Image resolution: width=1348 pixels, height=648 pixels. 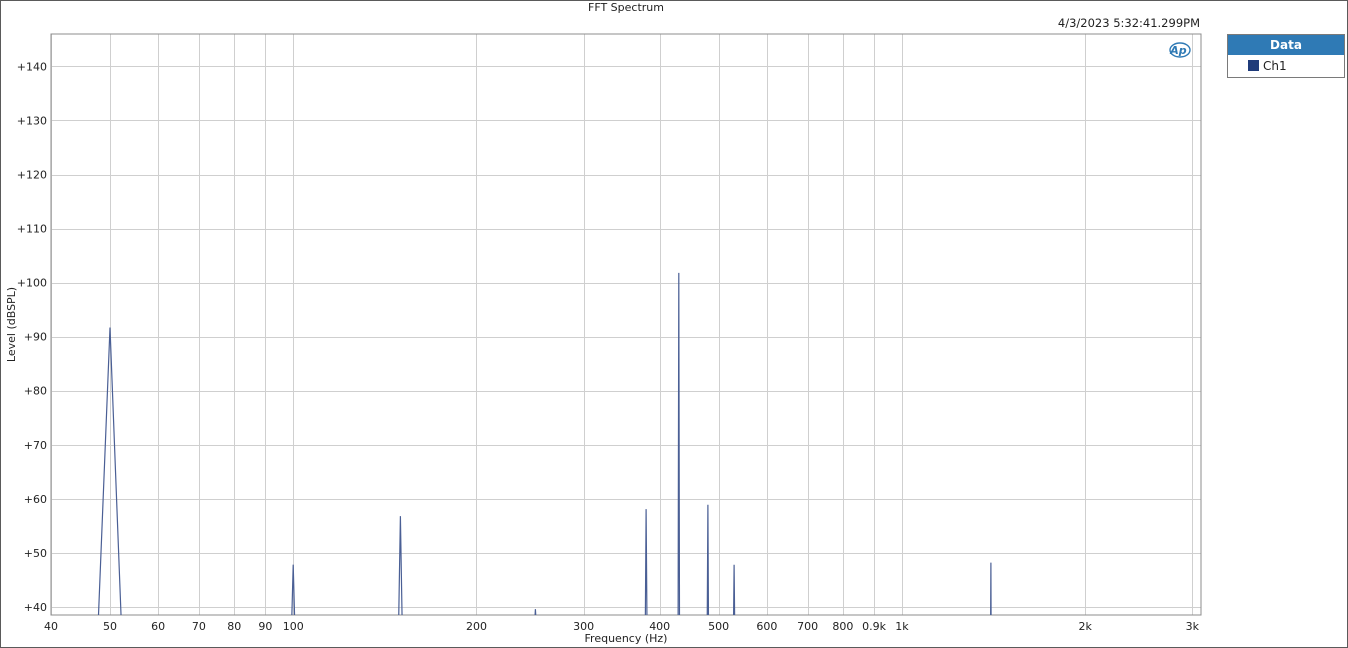 I want to click on x-tick-label: 2k, so click(x=1085, y=626).